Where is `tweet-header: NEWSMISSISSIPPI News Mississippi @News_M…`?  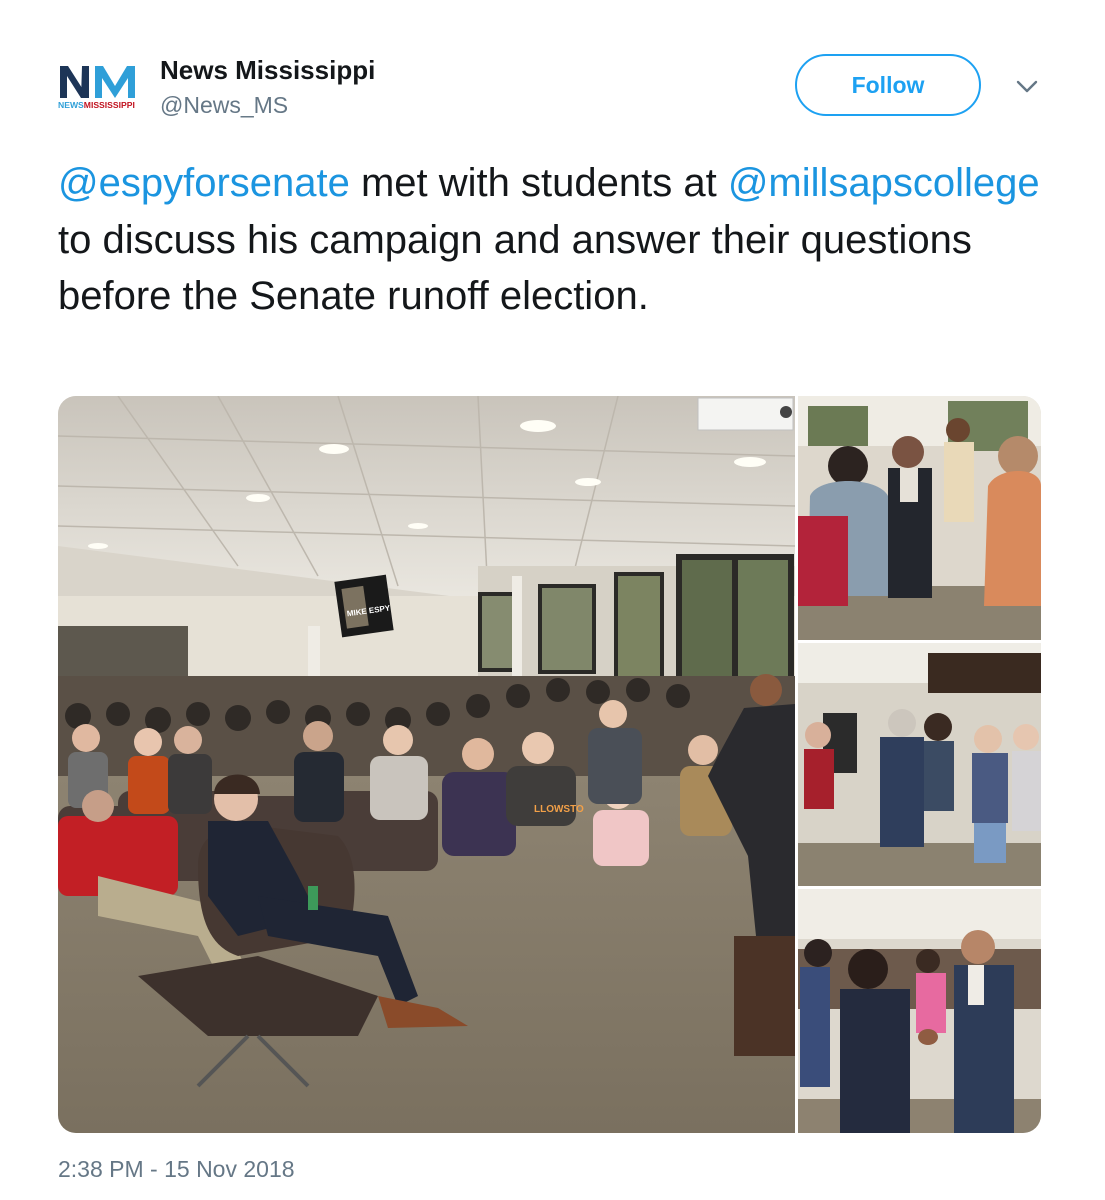 tweet-header: NEWSMISSISSIPPI News Mississippi @News_M… is located at coordinates (552, 70).